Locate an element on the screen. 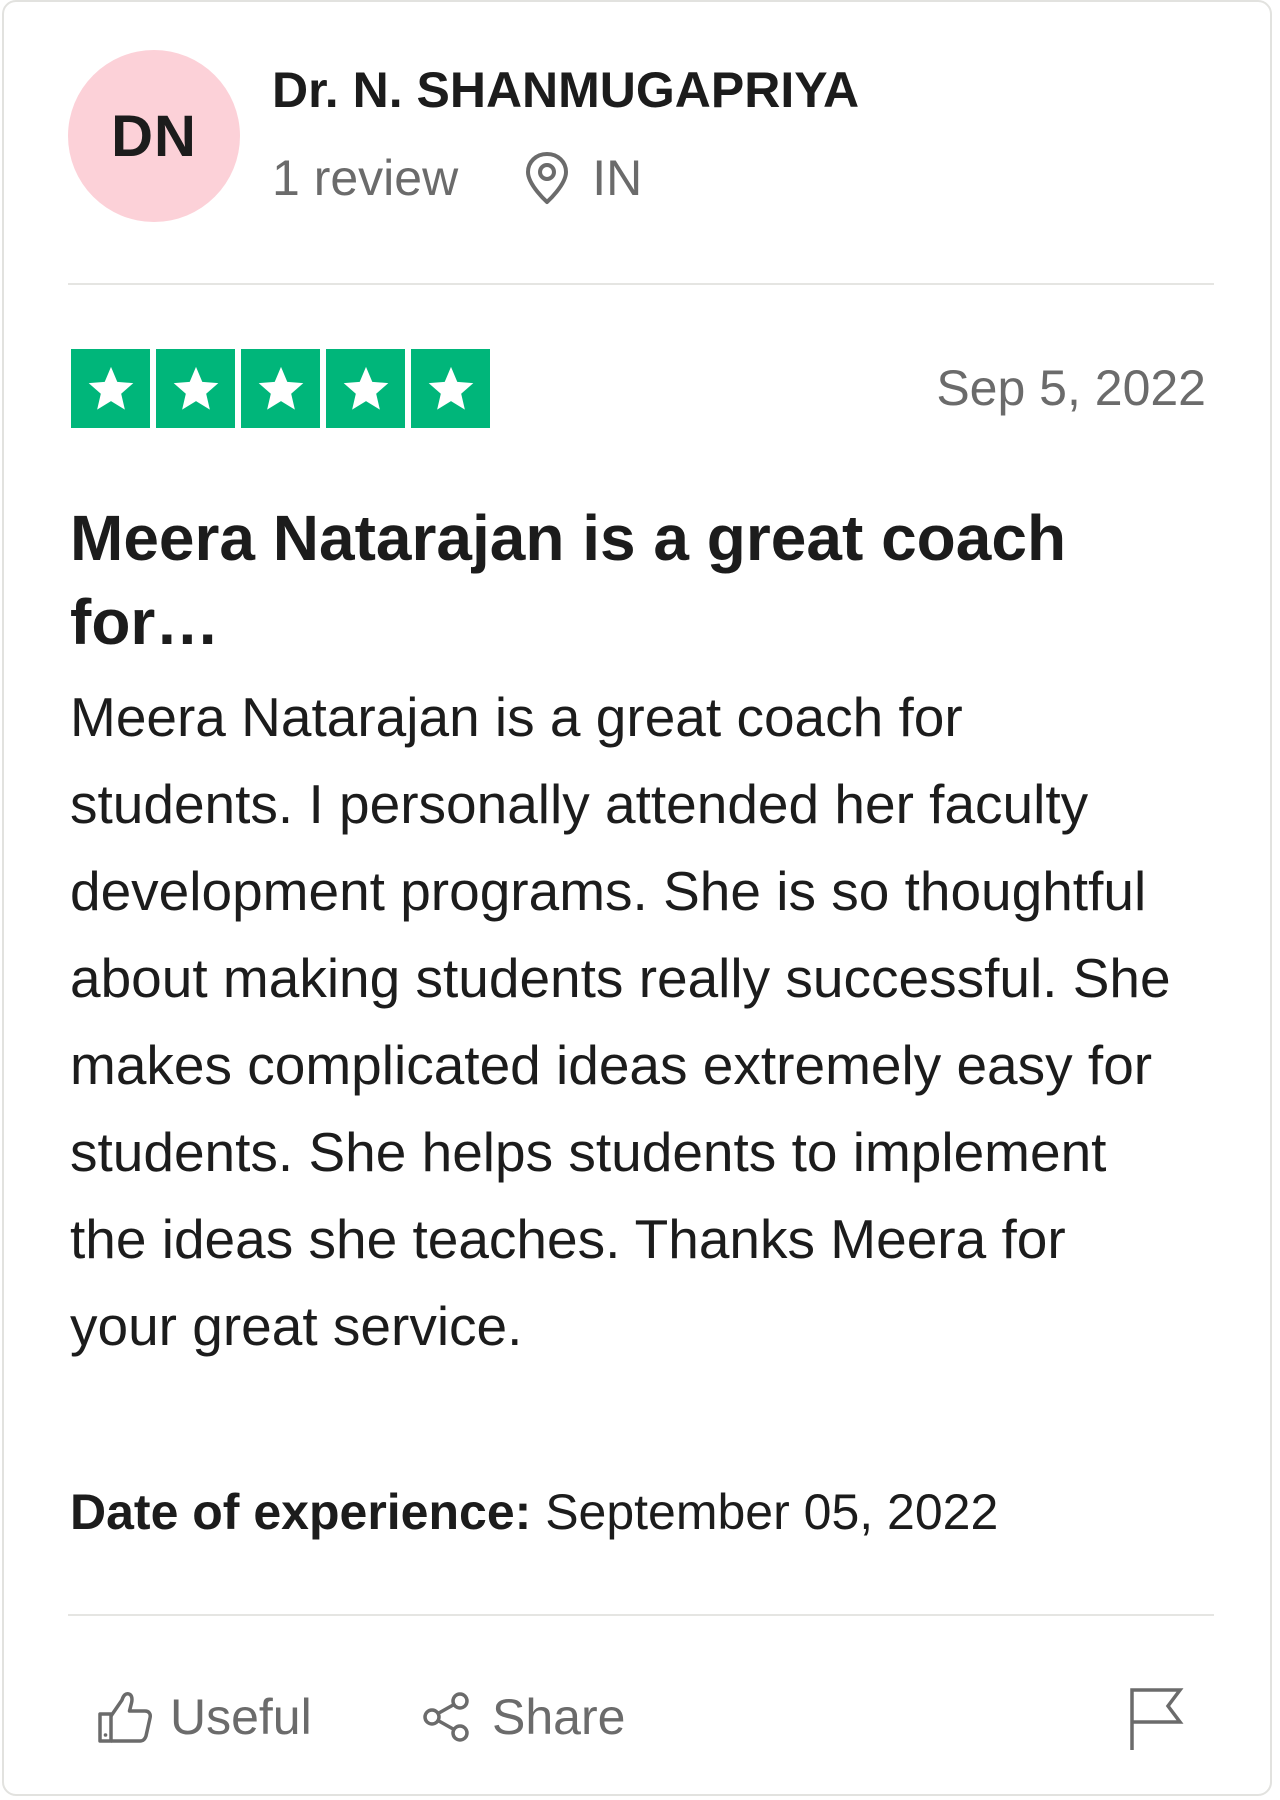 This screenshot has height=1800, width=1280. share-button: Share is located at coordinates (521, 1717).